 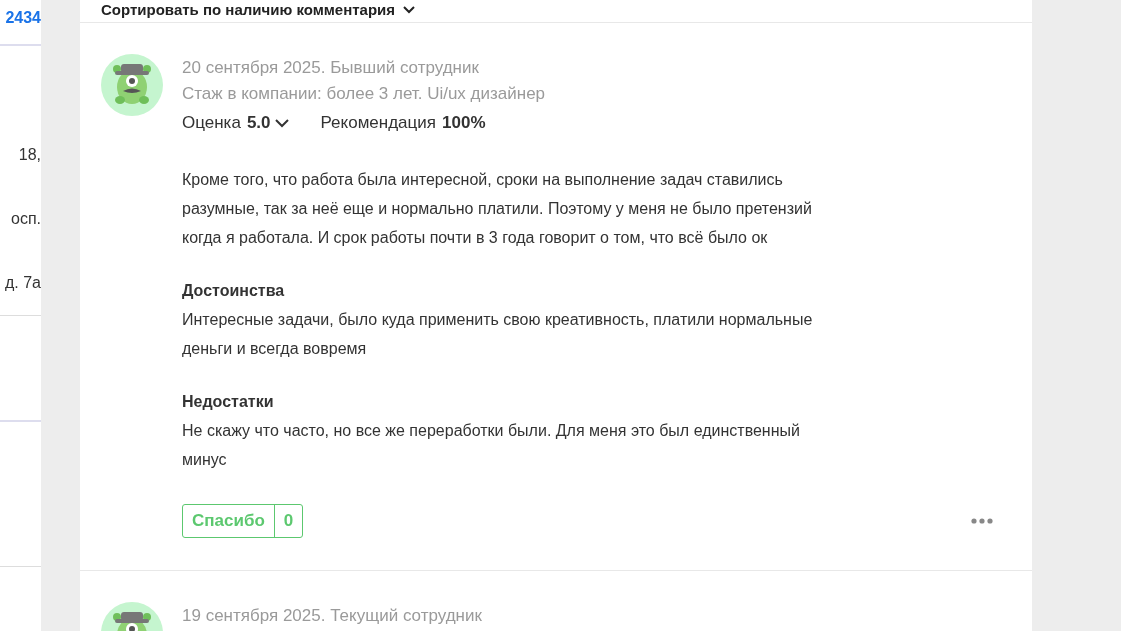 What do you see at coordinates (211, 123) in the screenshot?
I see `rating-label: Оценка` at bounding box center [211, 123].